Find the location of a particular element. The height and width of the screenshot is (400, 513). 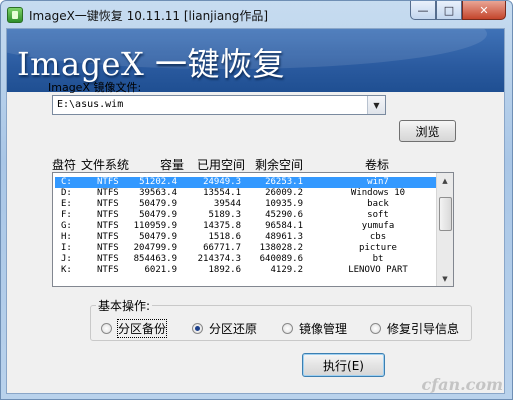

used-cell: 66771.7 is located at coordinates (222, 248).